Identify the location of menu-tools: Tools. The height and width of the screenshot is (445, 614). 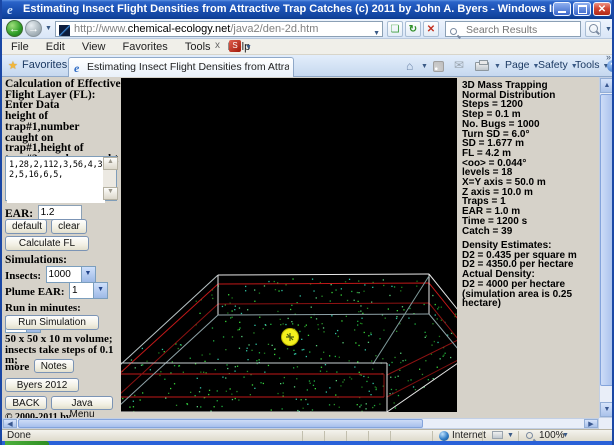
(198, 47).